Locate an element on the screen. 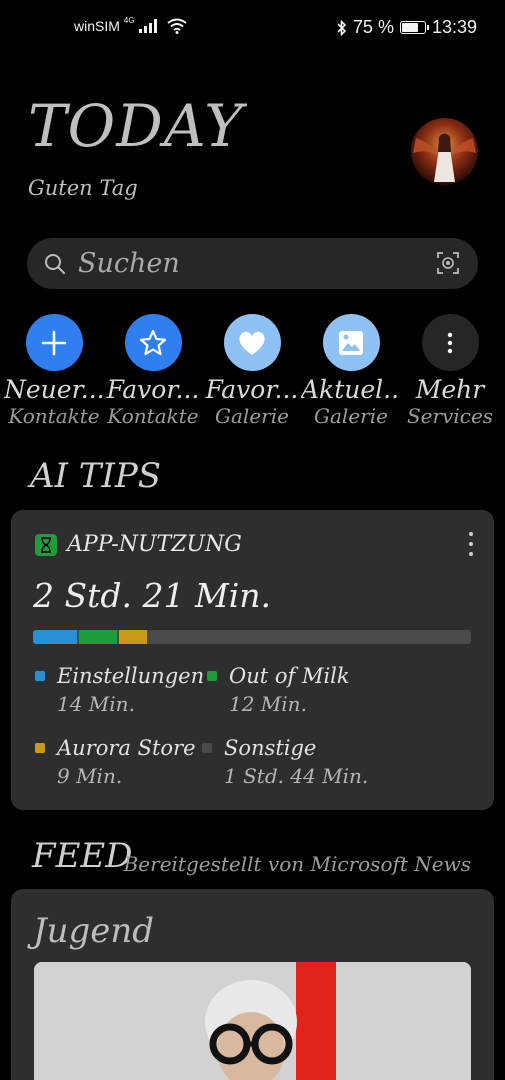 This screenshot has height=1080, width=505. greeting-text: Guten Tag is located at coordinates (83, 188).